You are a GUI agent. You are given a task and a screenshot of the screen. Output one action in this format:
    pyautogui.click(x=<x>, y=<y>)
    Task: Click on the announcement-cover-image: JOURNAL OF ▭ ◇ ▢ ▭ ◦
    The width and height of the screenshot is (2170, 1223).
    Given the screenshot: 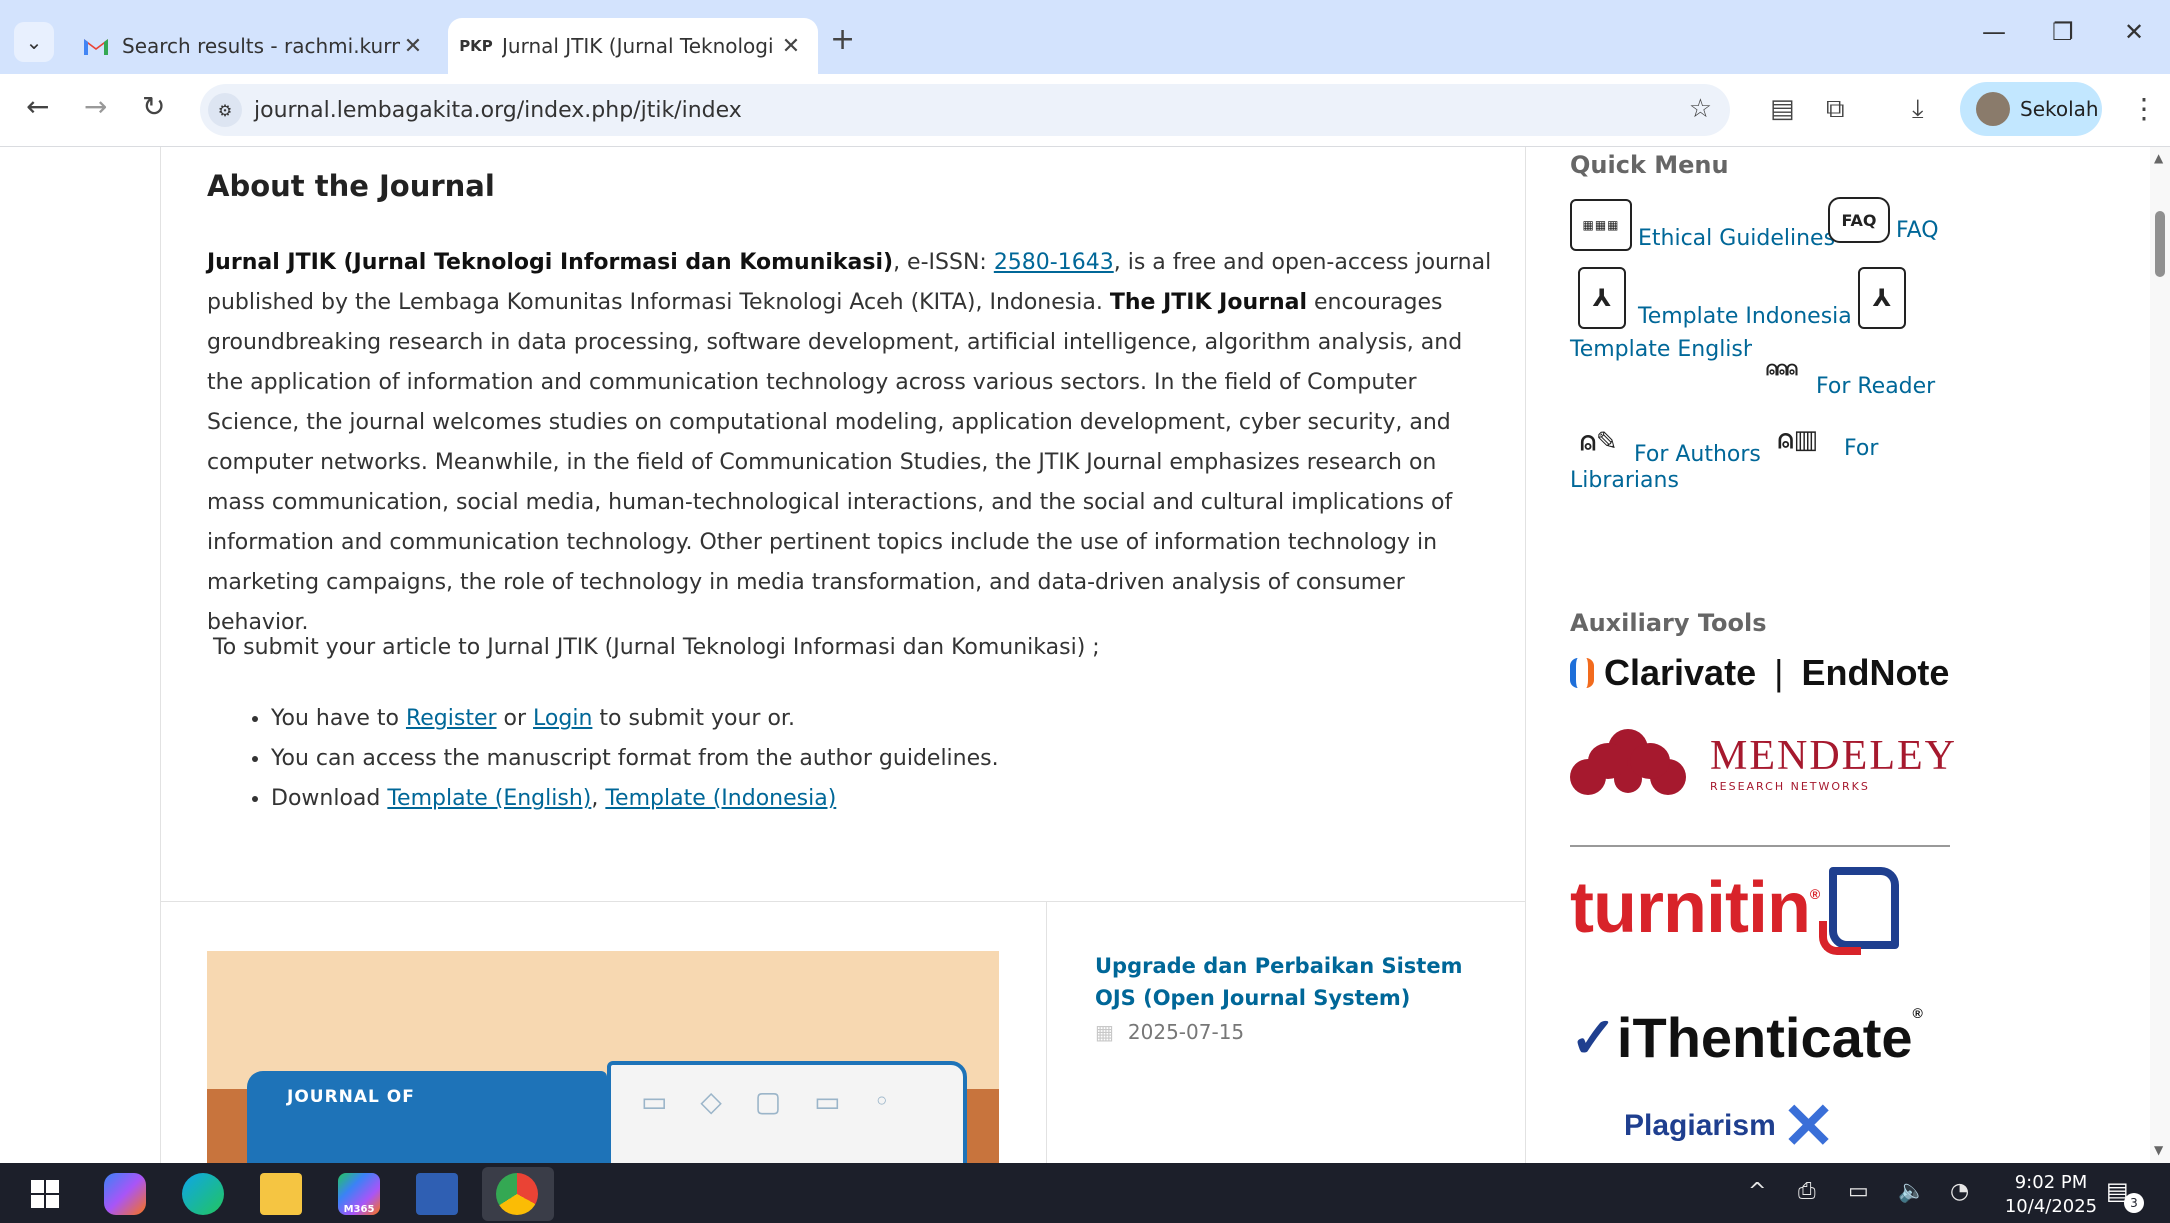 What is the action you would take?
    pyautogui.click(x=603, y=1057)
    